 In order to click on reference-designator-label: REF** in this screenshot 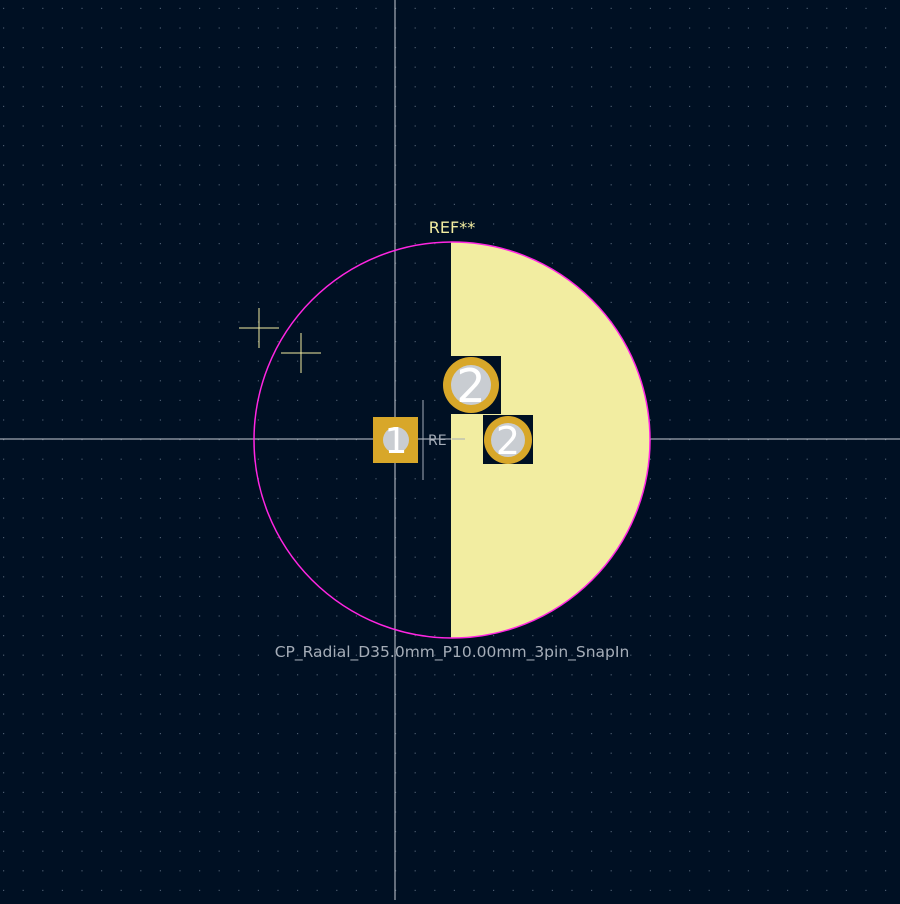, I will do `click(452, 227)`.